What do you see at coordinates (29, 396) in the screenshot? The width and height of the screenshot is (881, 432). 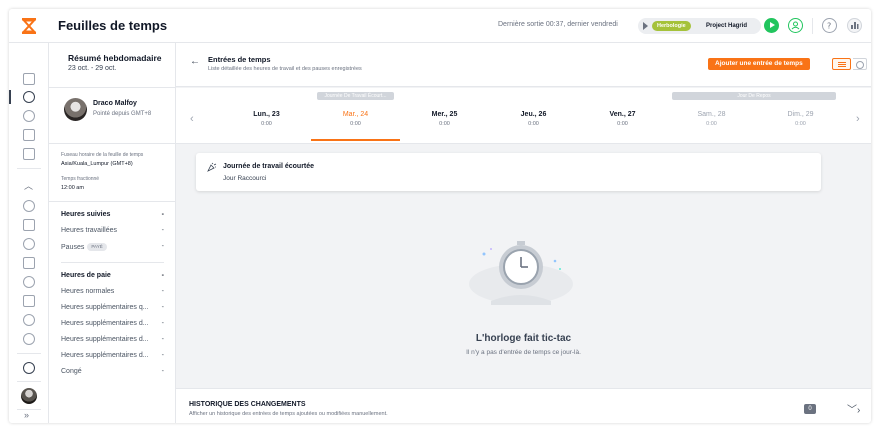 I see `account-avatar` at bounding box center [29, 396].